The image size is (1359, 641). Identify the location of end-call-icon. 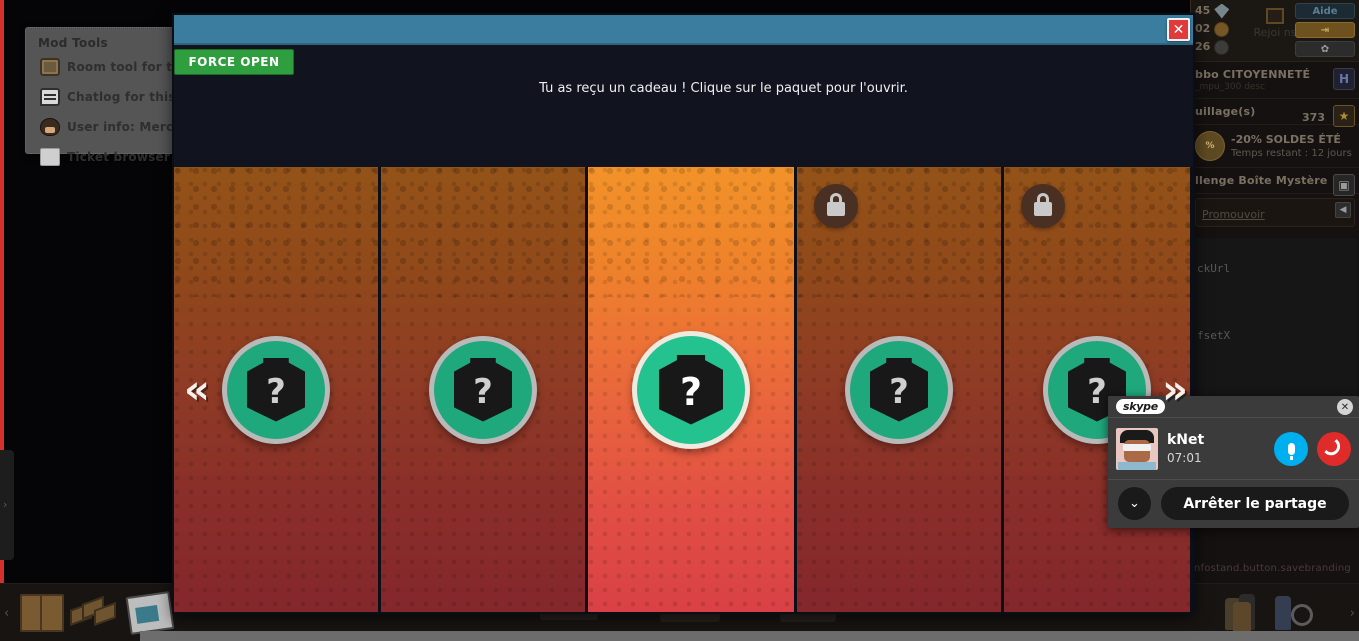
(1334, 448).